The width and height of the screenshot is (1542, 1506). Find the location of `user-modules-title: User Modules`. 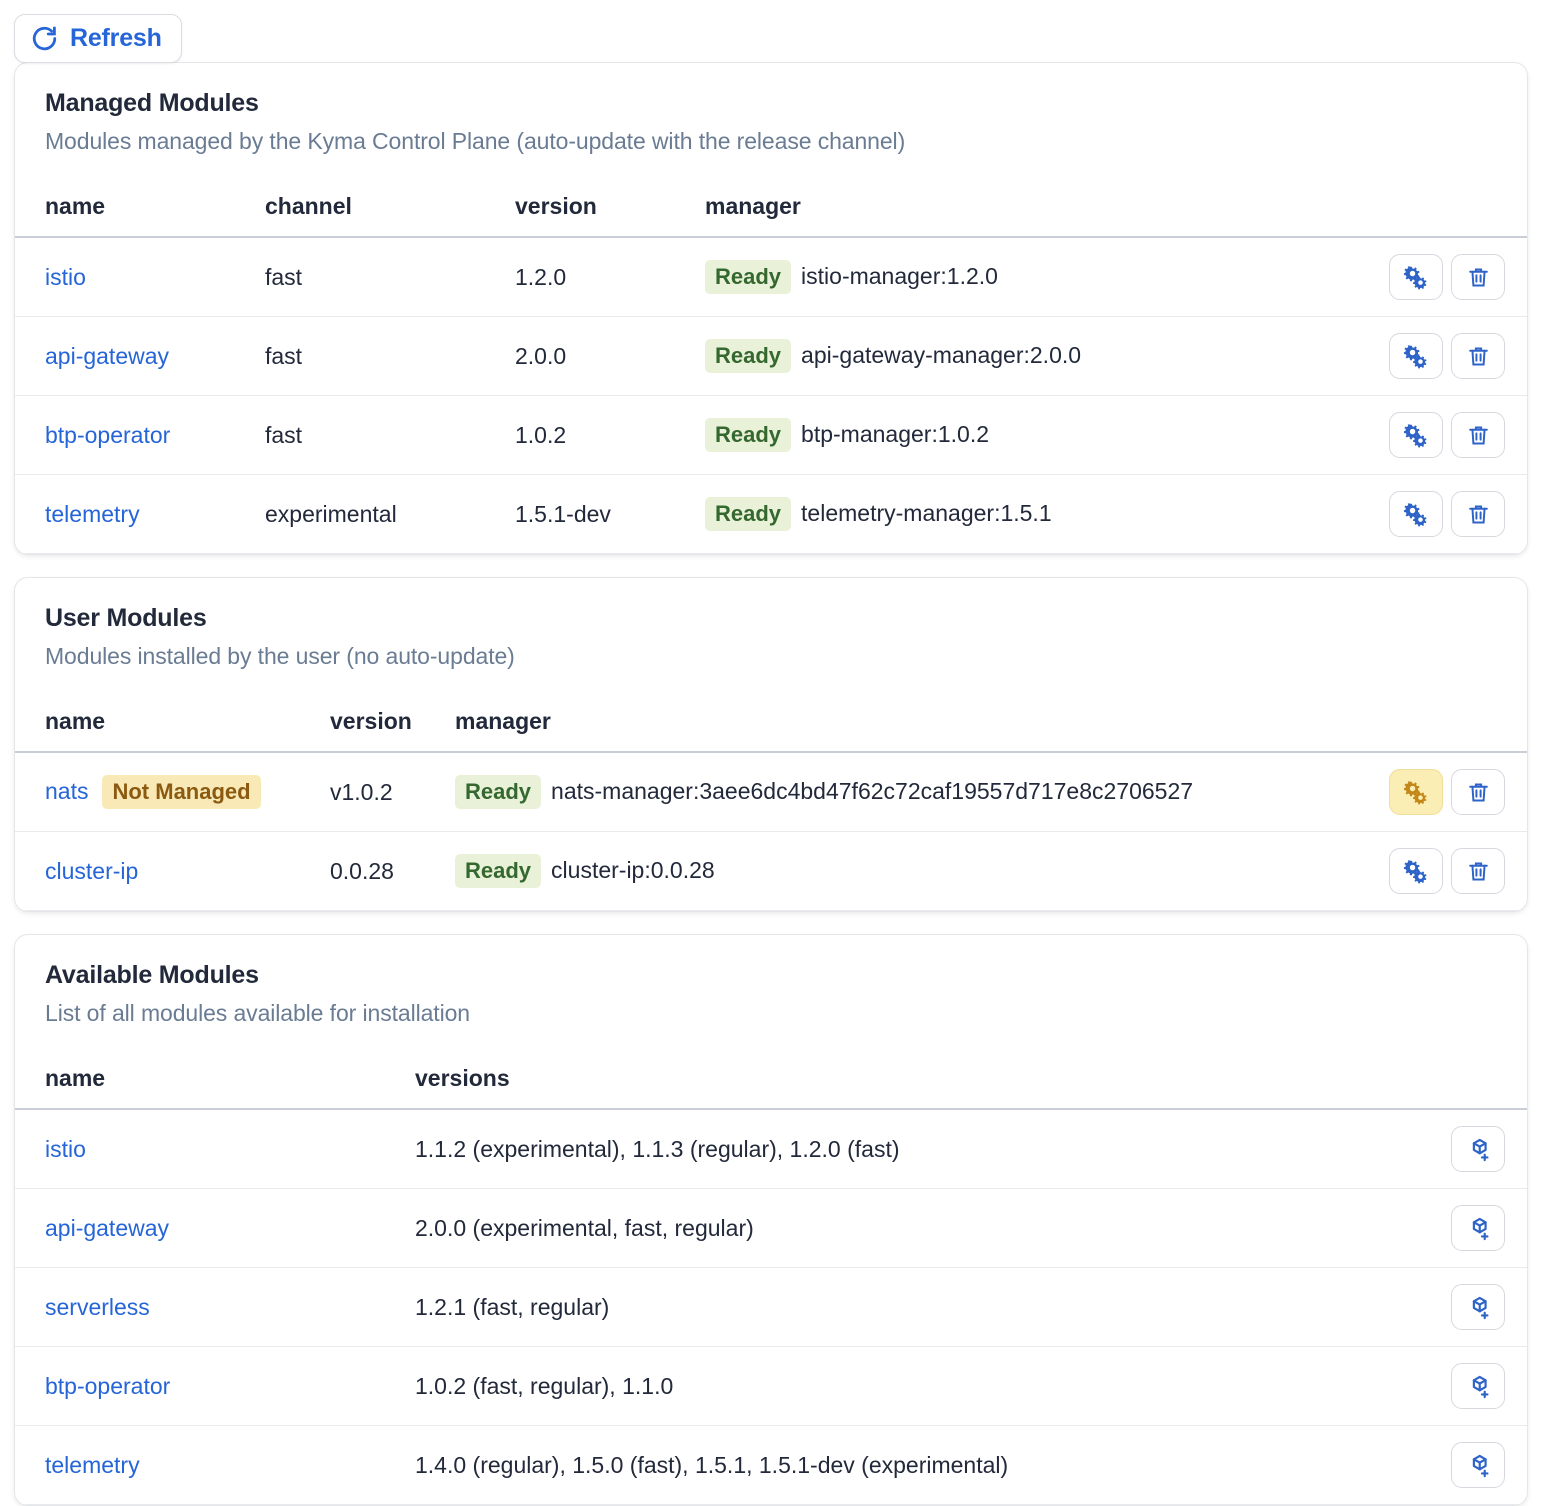

user-modules-title: User Modules is located at coordinates (126, 618).